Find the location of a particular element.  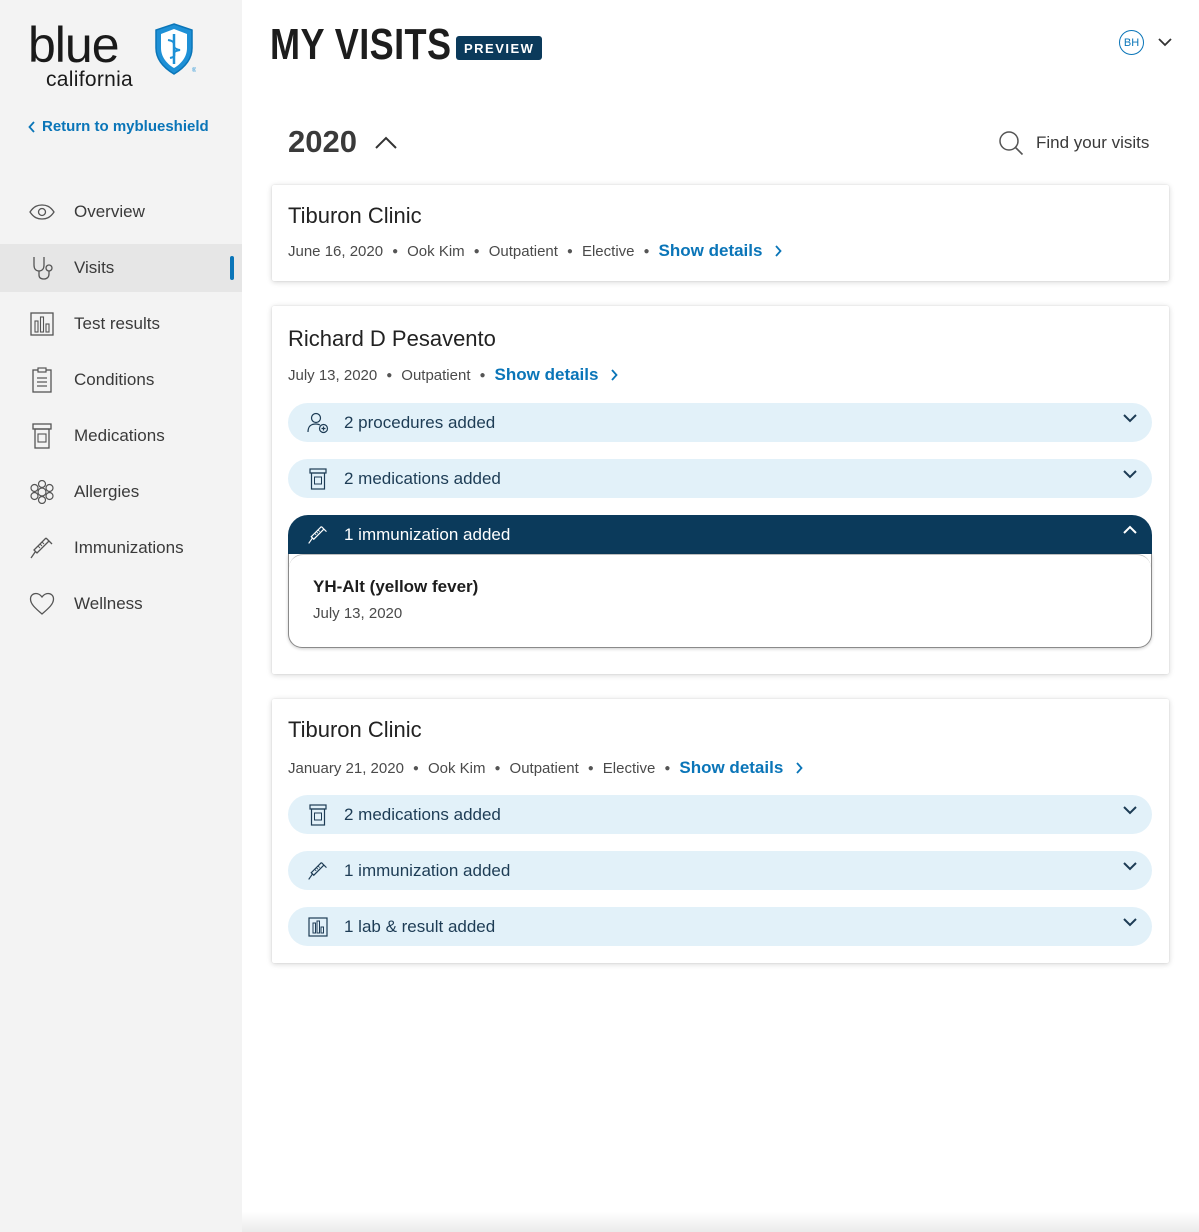

blue-shield-logo: blue california ® is located at coordinates (114, 54).